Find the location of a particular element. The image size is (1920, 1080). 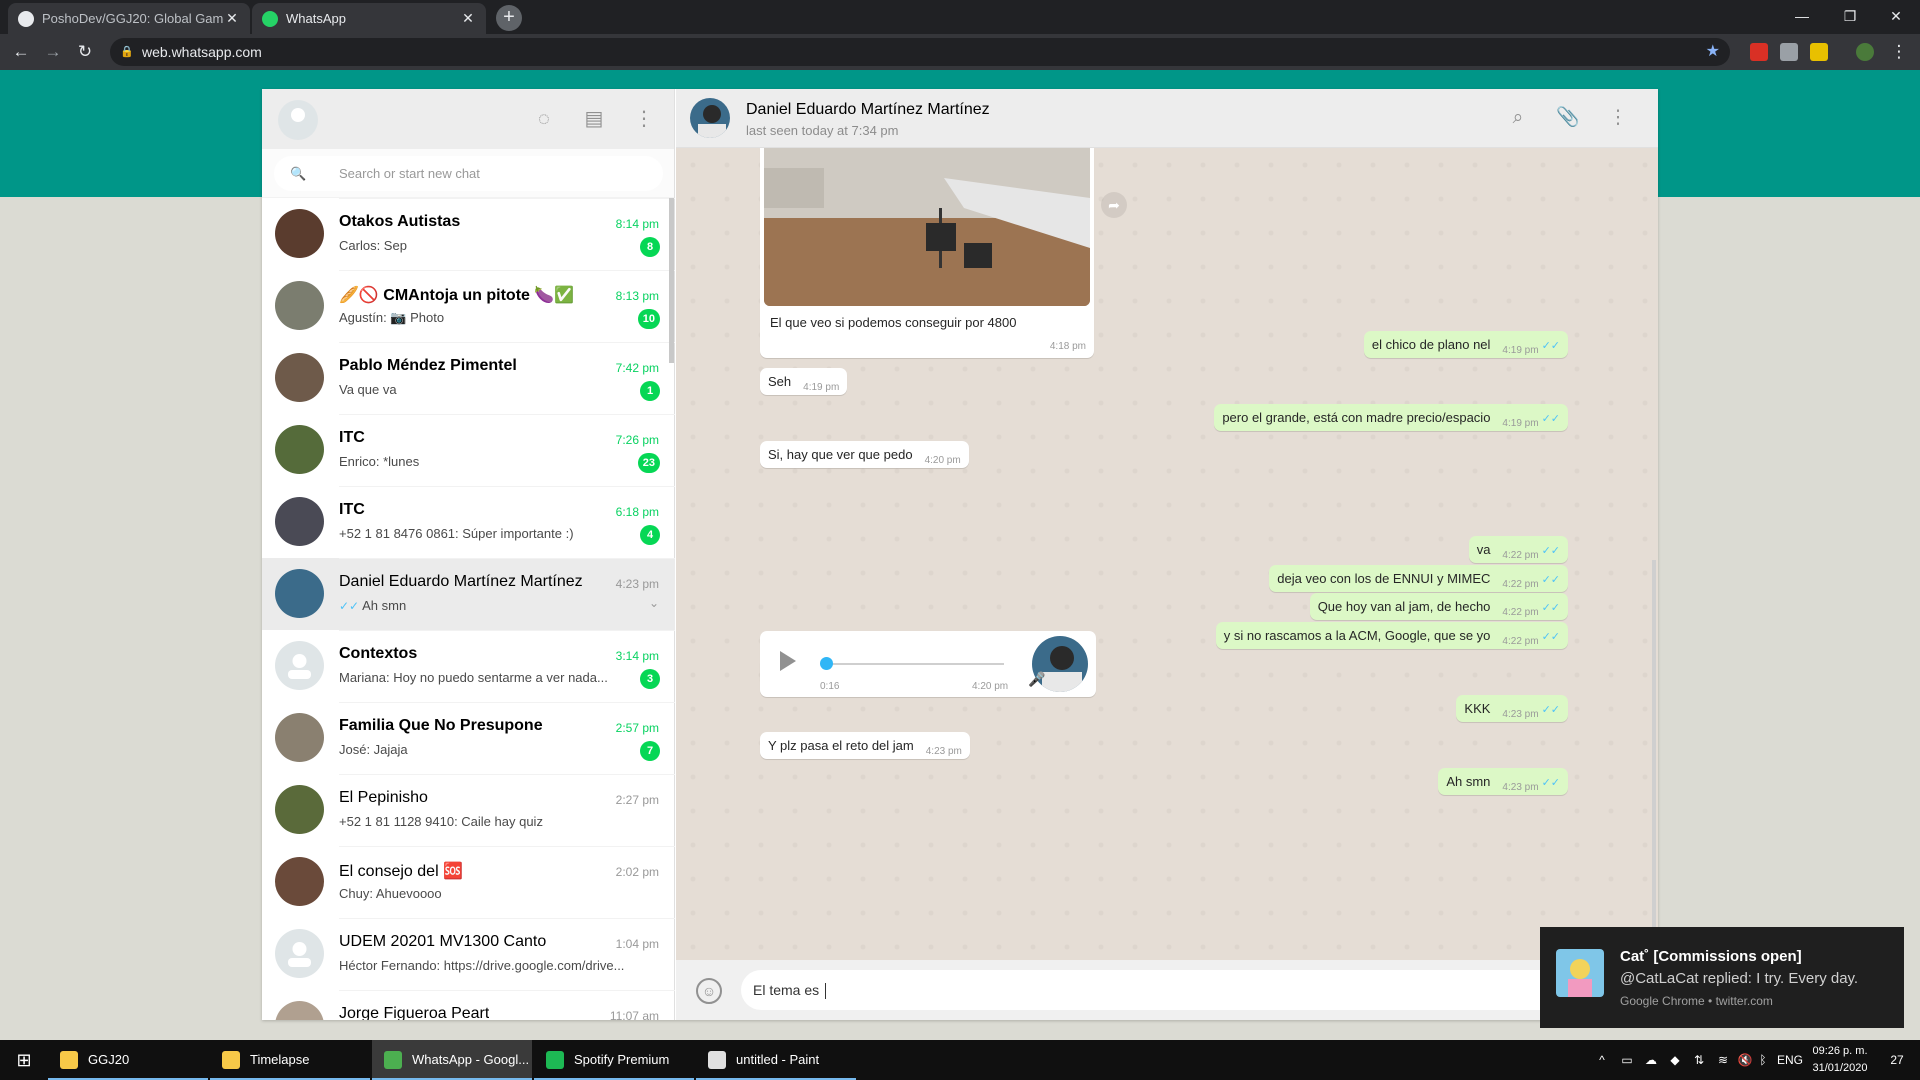

voice-note-progress-knob is located at coordinates (826, 663).